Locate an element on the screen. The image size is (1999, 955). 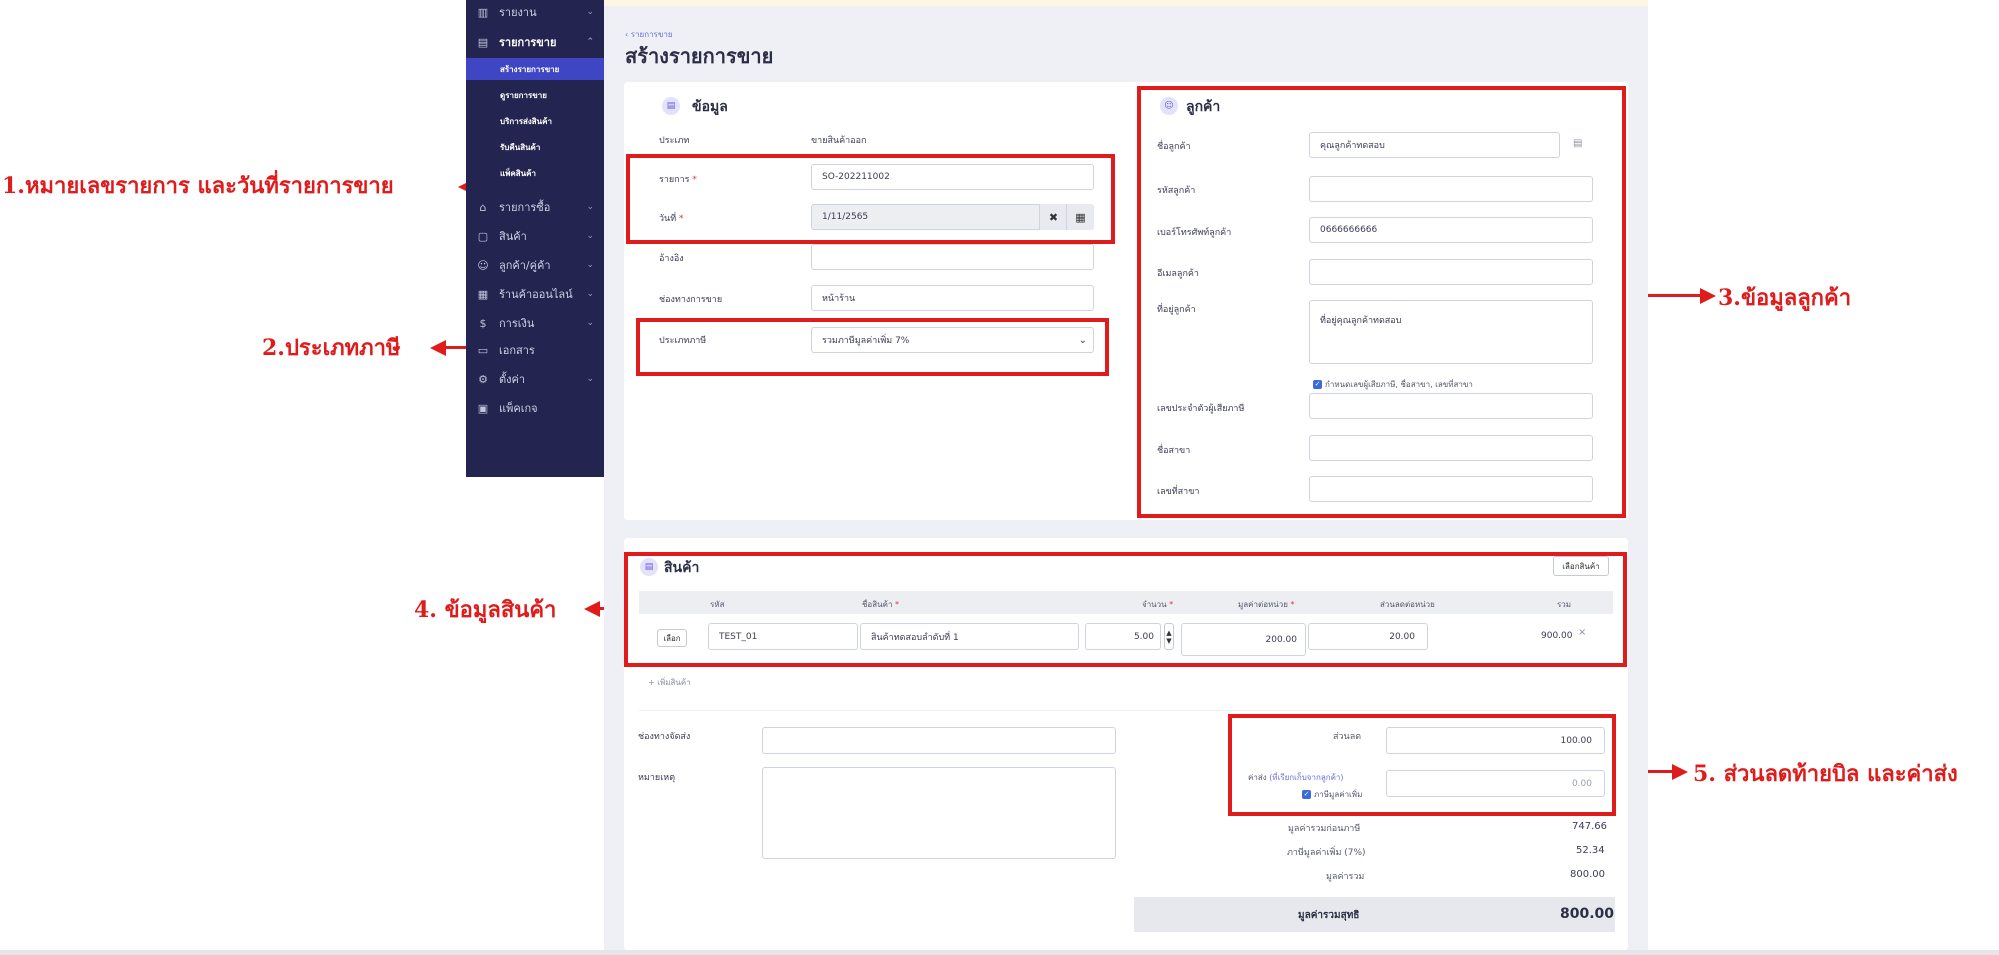
channel-label: ช่องทางการขาย is located at coordinates (691, 300).